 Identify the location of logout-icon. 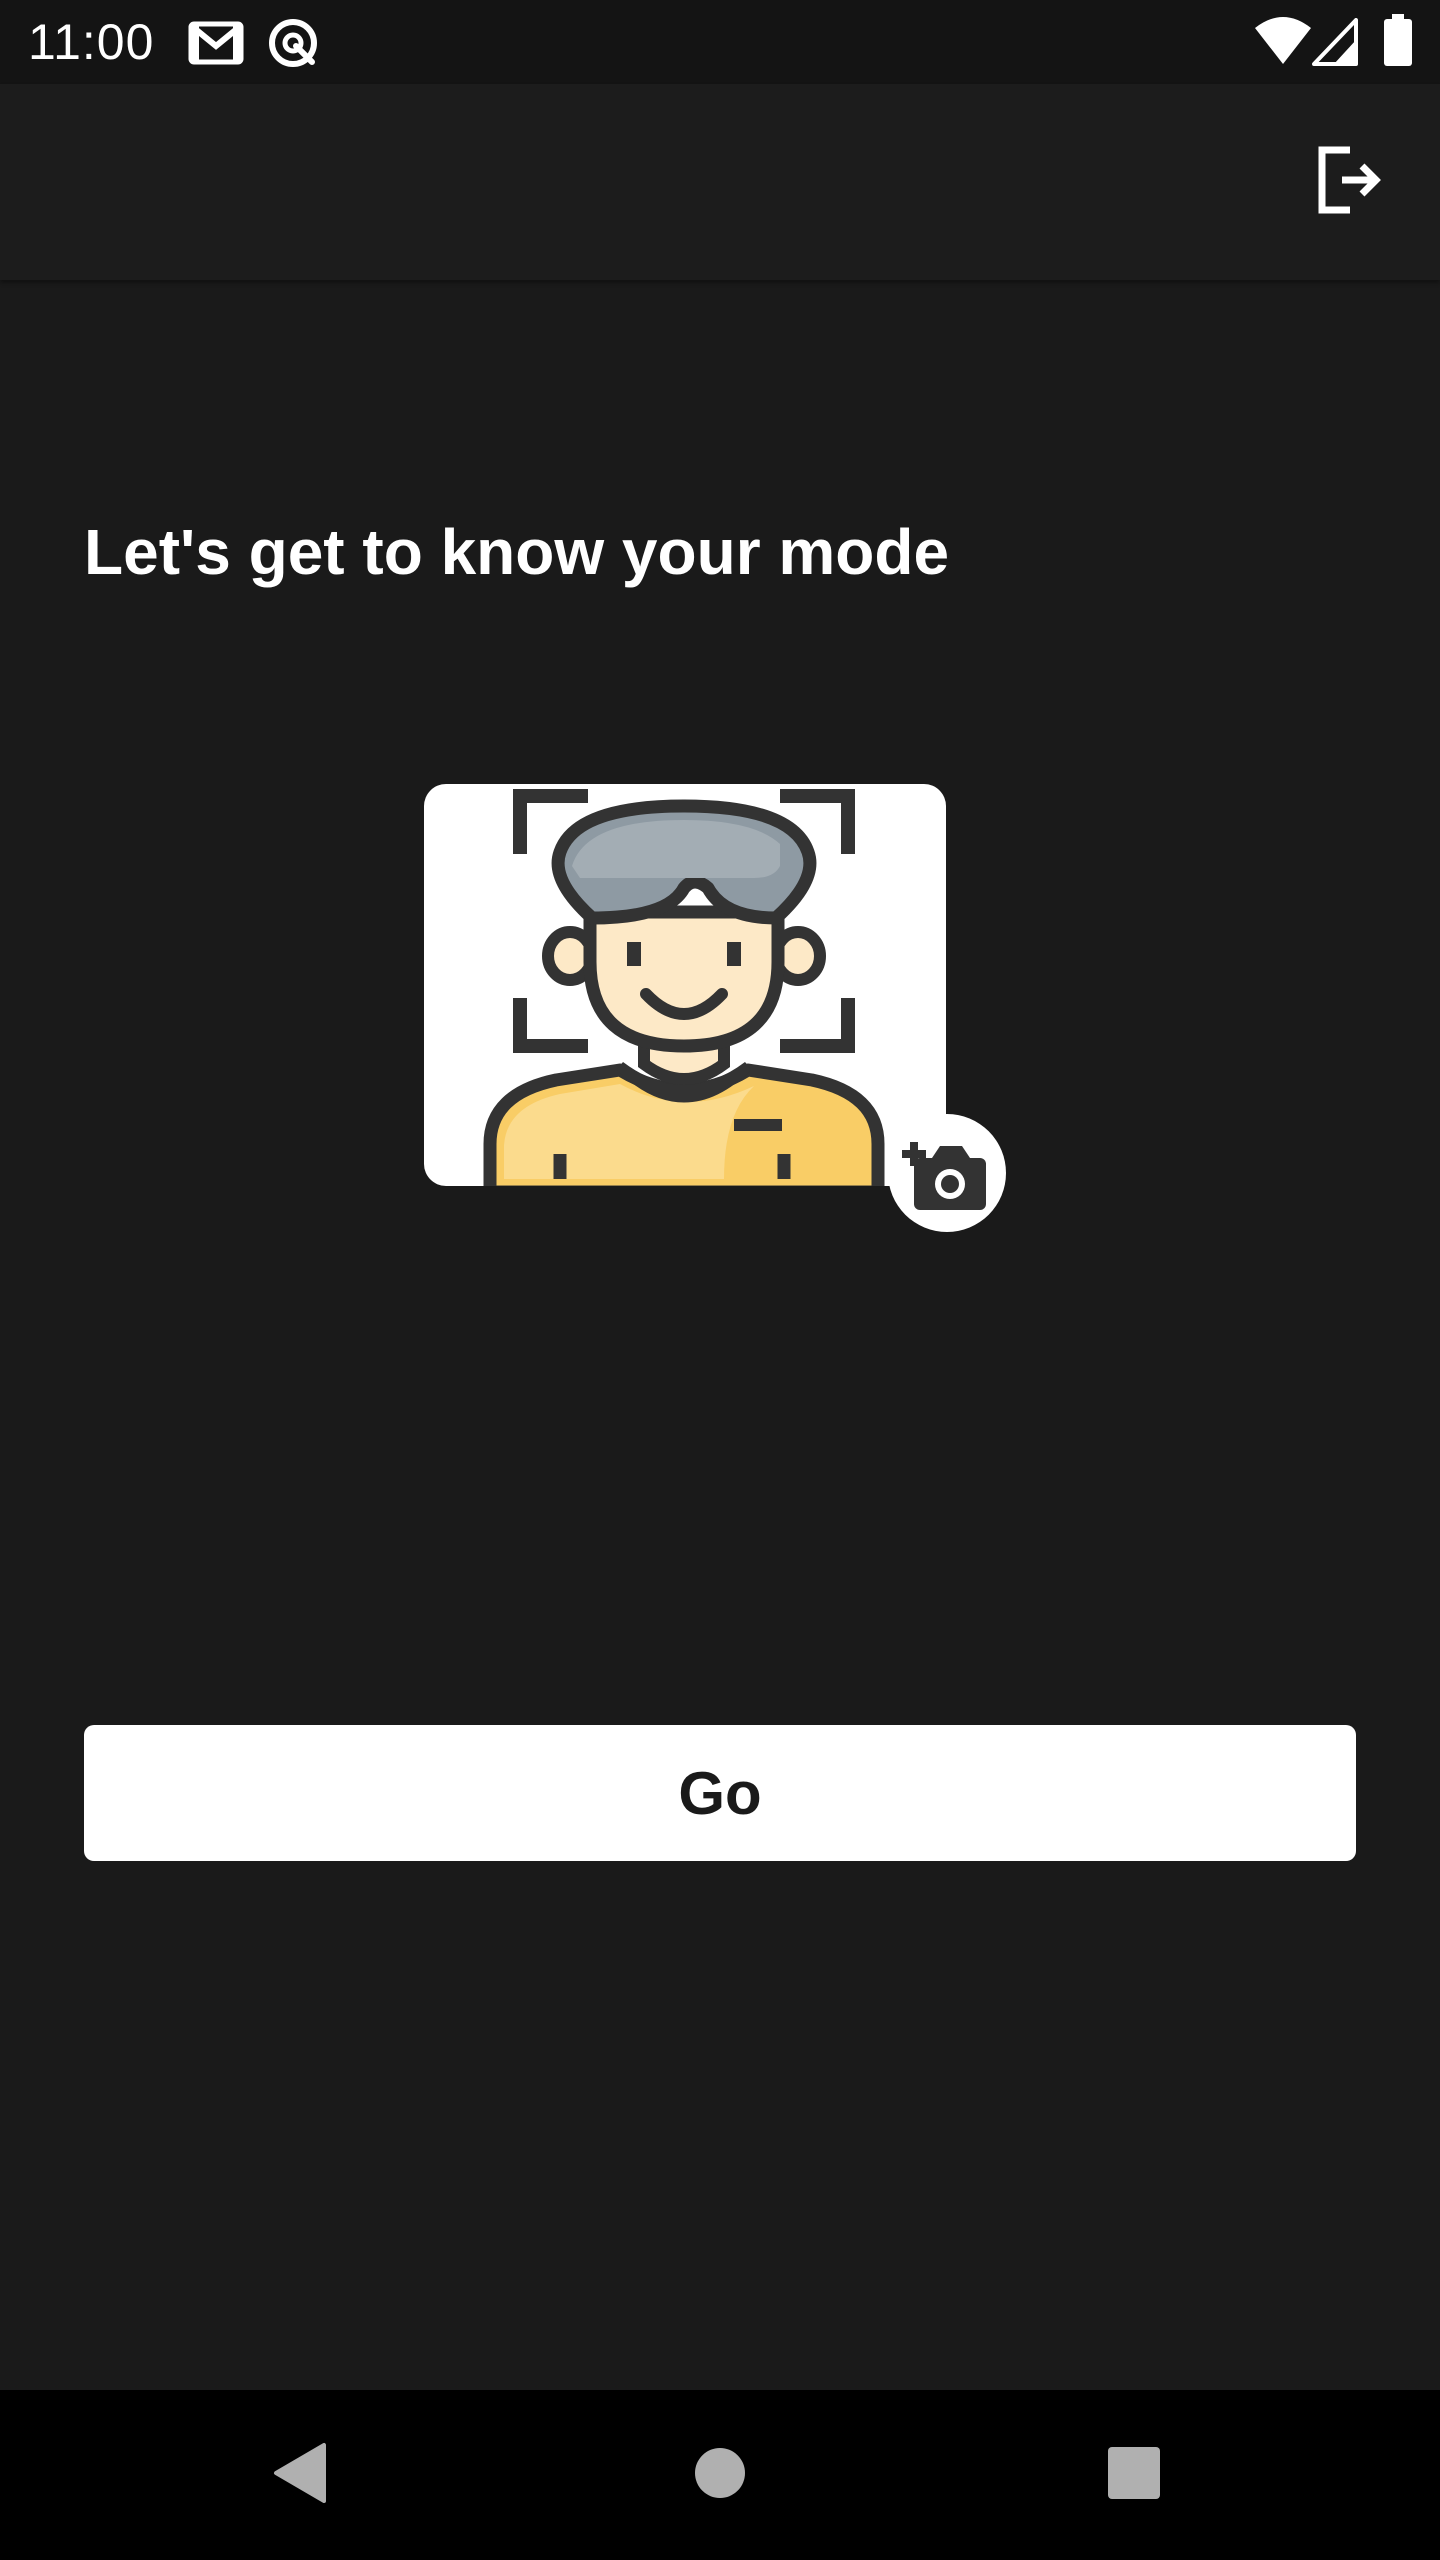
(1348, 182).